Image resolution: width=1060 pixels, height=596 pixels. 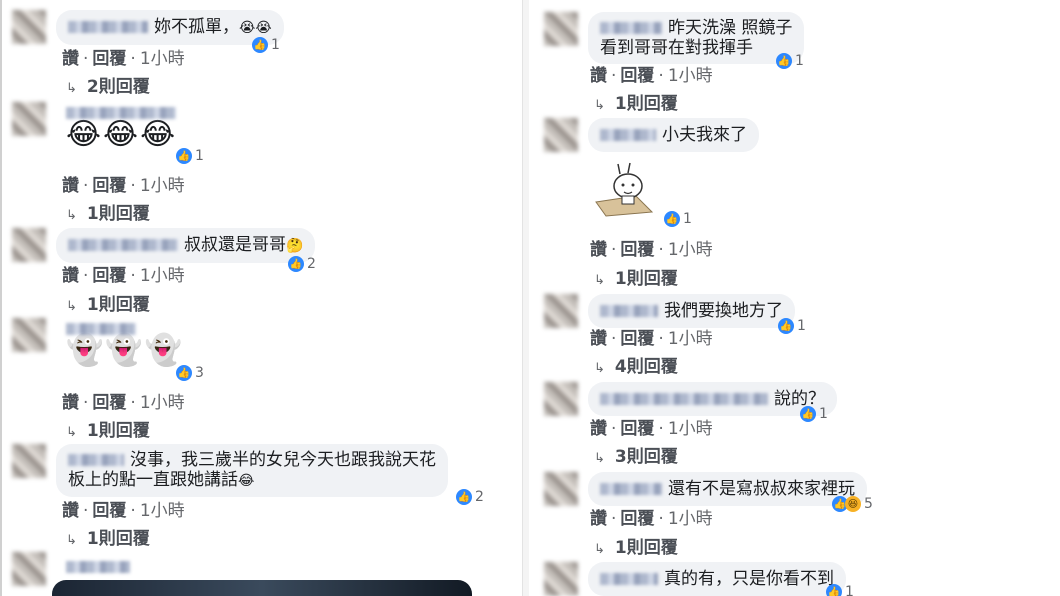 I want to click on comment-bubble: 昨天洗澡 照鏡子 看到哥哥在對我揮手, so click(x=696, y=38).